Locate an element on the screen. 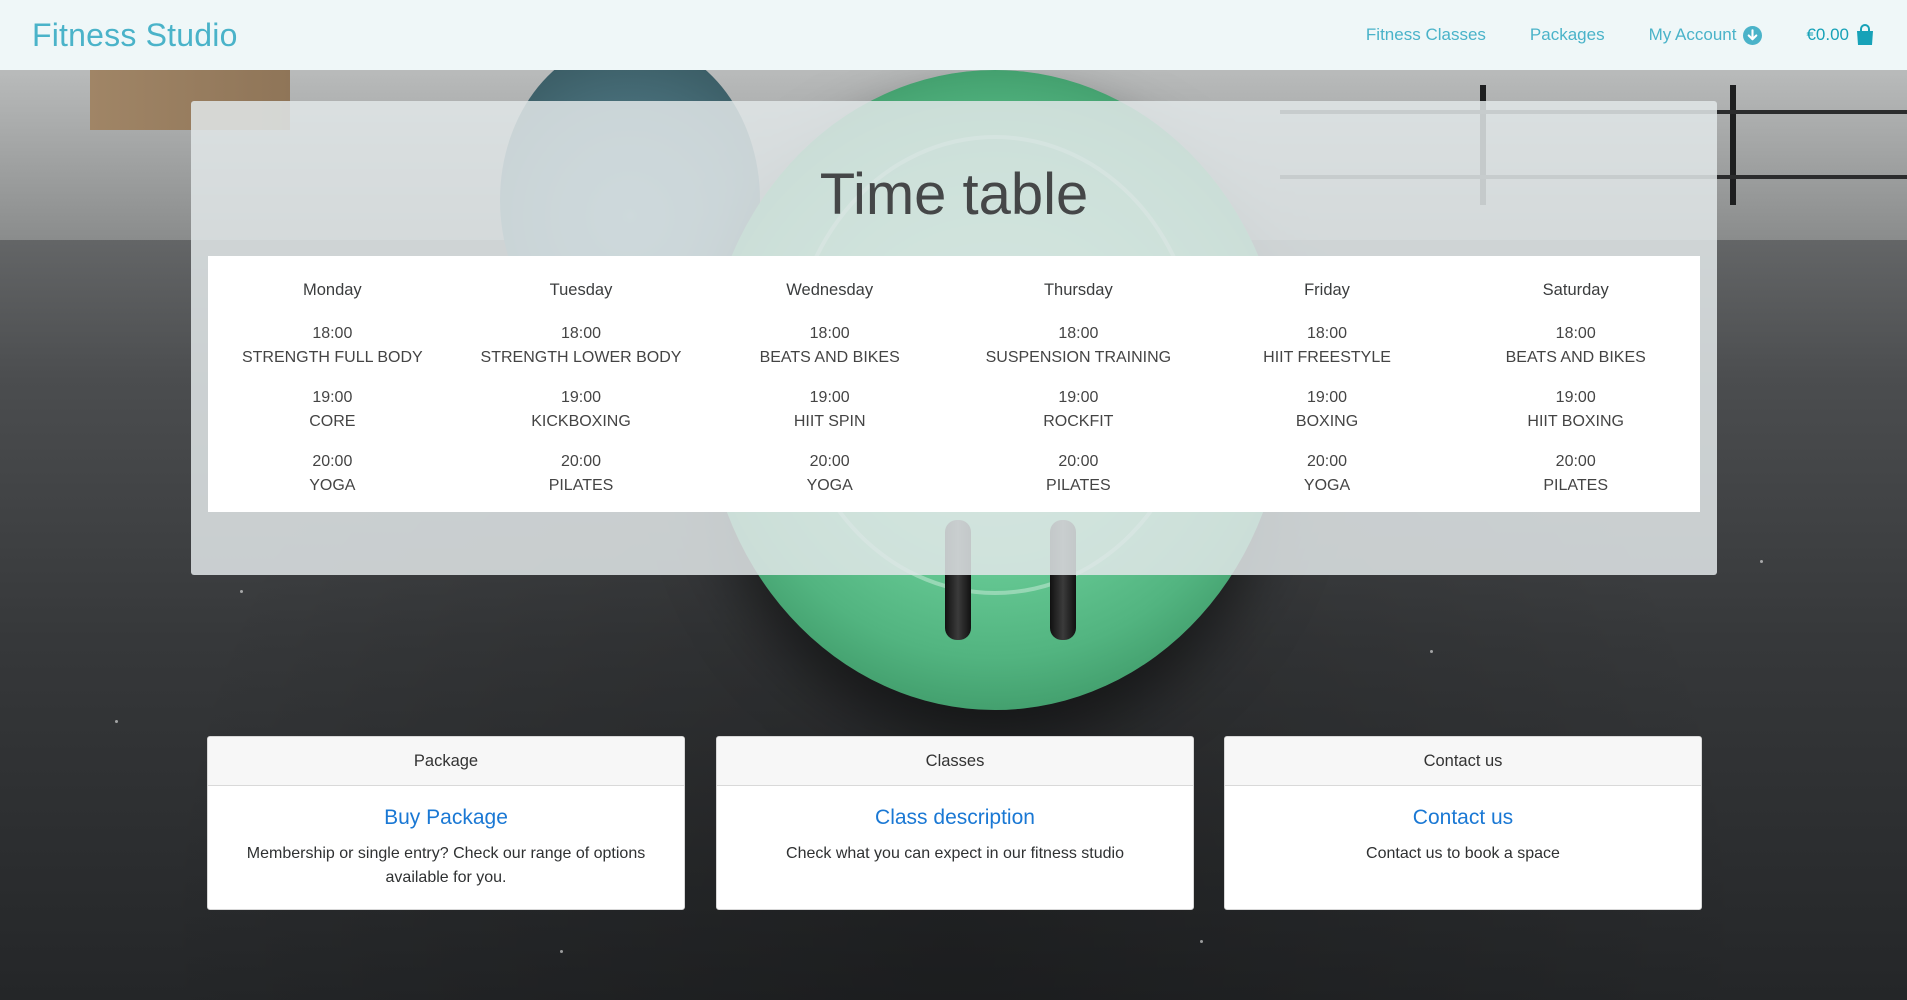 This screenshot has width=1907, height=1000. nav-fitness-classes: Fitness Classes is located at coordinates (1426, 35).